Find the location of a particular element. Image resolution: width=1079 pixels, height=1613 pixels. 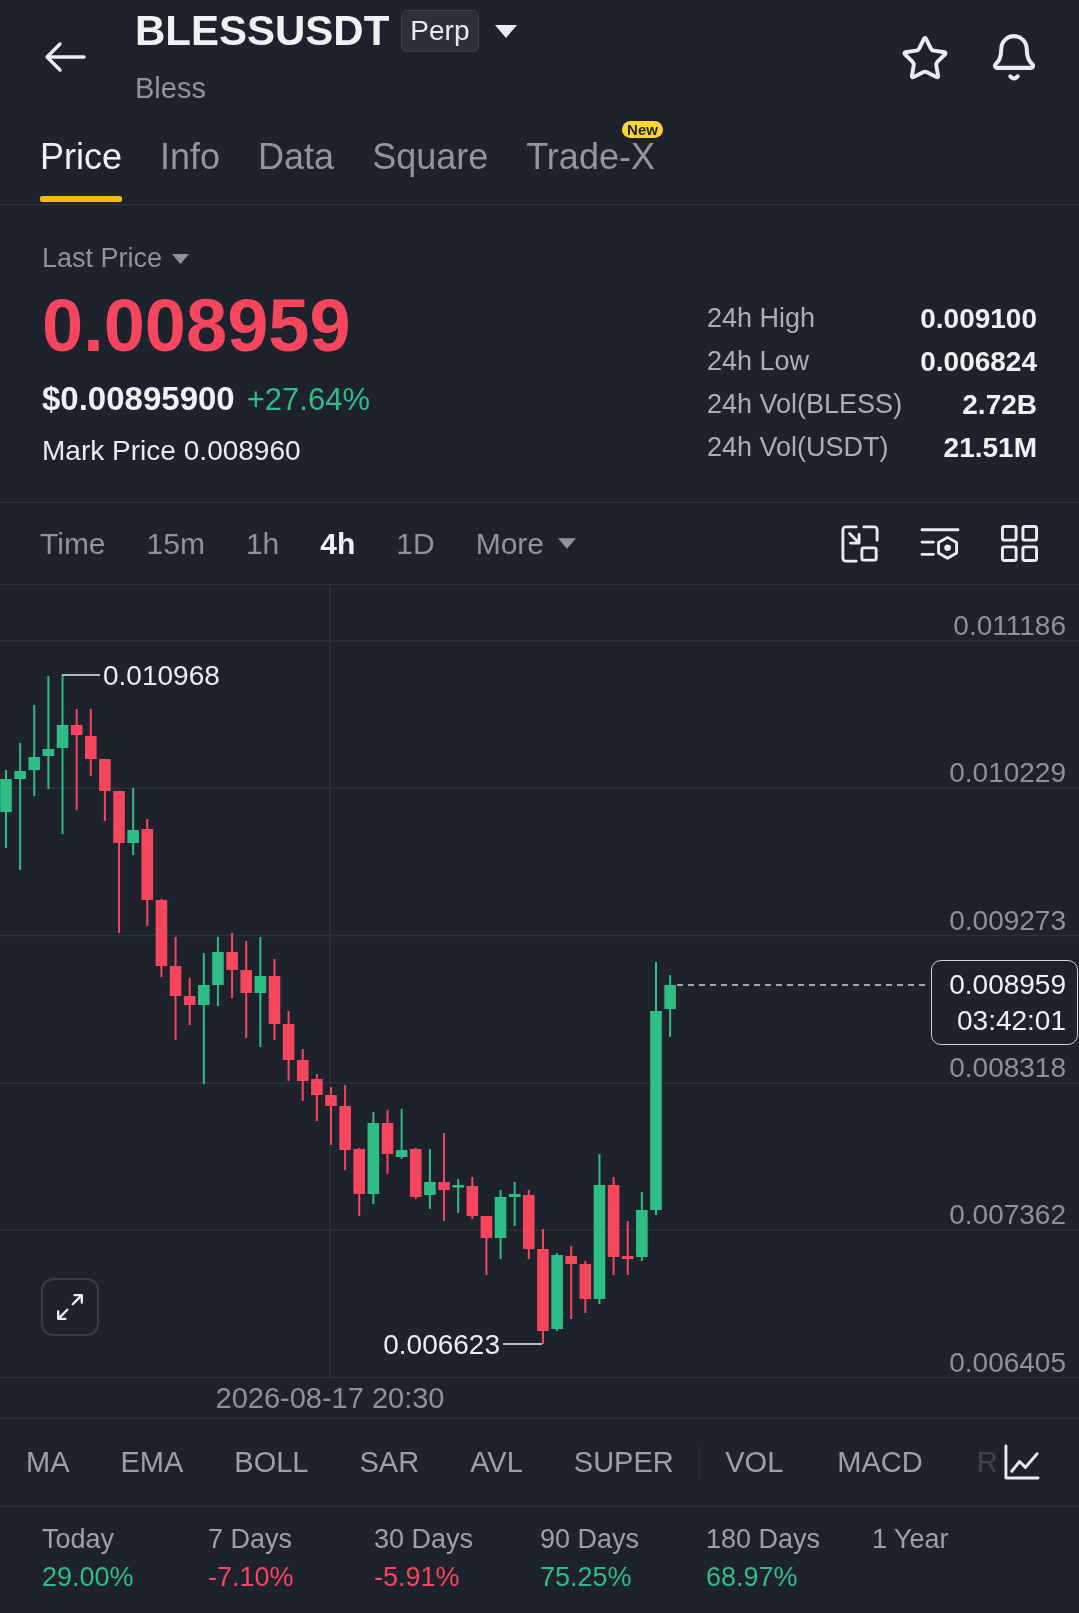

bell-icon is located at coordinates (1014, 57).